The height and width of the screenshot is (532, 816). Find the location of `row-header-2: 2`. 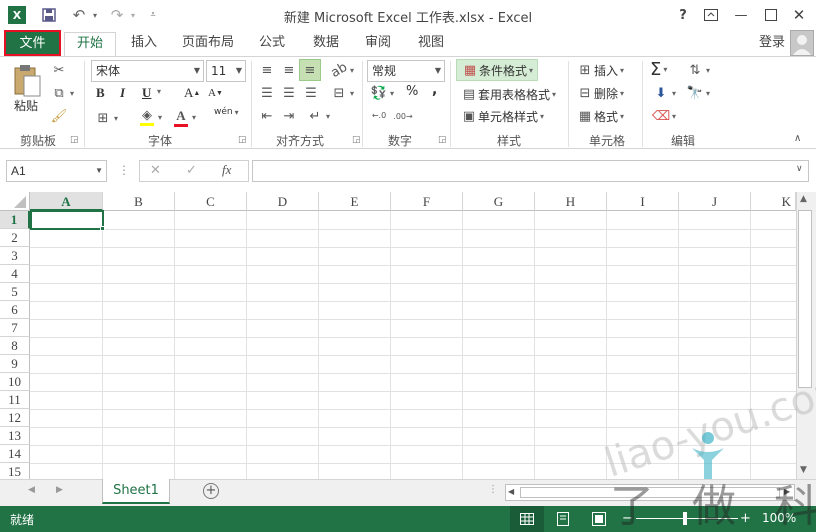

row-header-2: 2 is located at coordinates (15, 238).